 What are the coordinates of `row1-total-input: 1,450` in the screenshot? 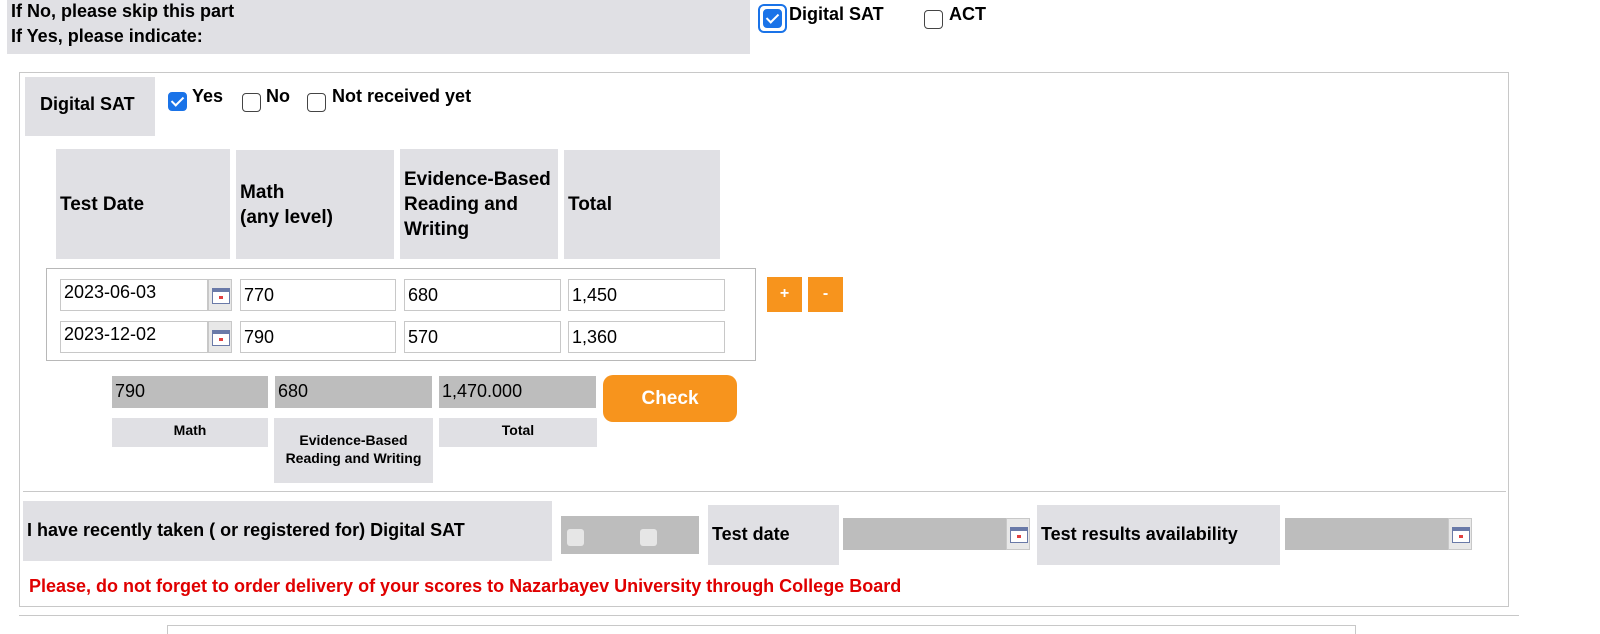 It's located at (646, 295).